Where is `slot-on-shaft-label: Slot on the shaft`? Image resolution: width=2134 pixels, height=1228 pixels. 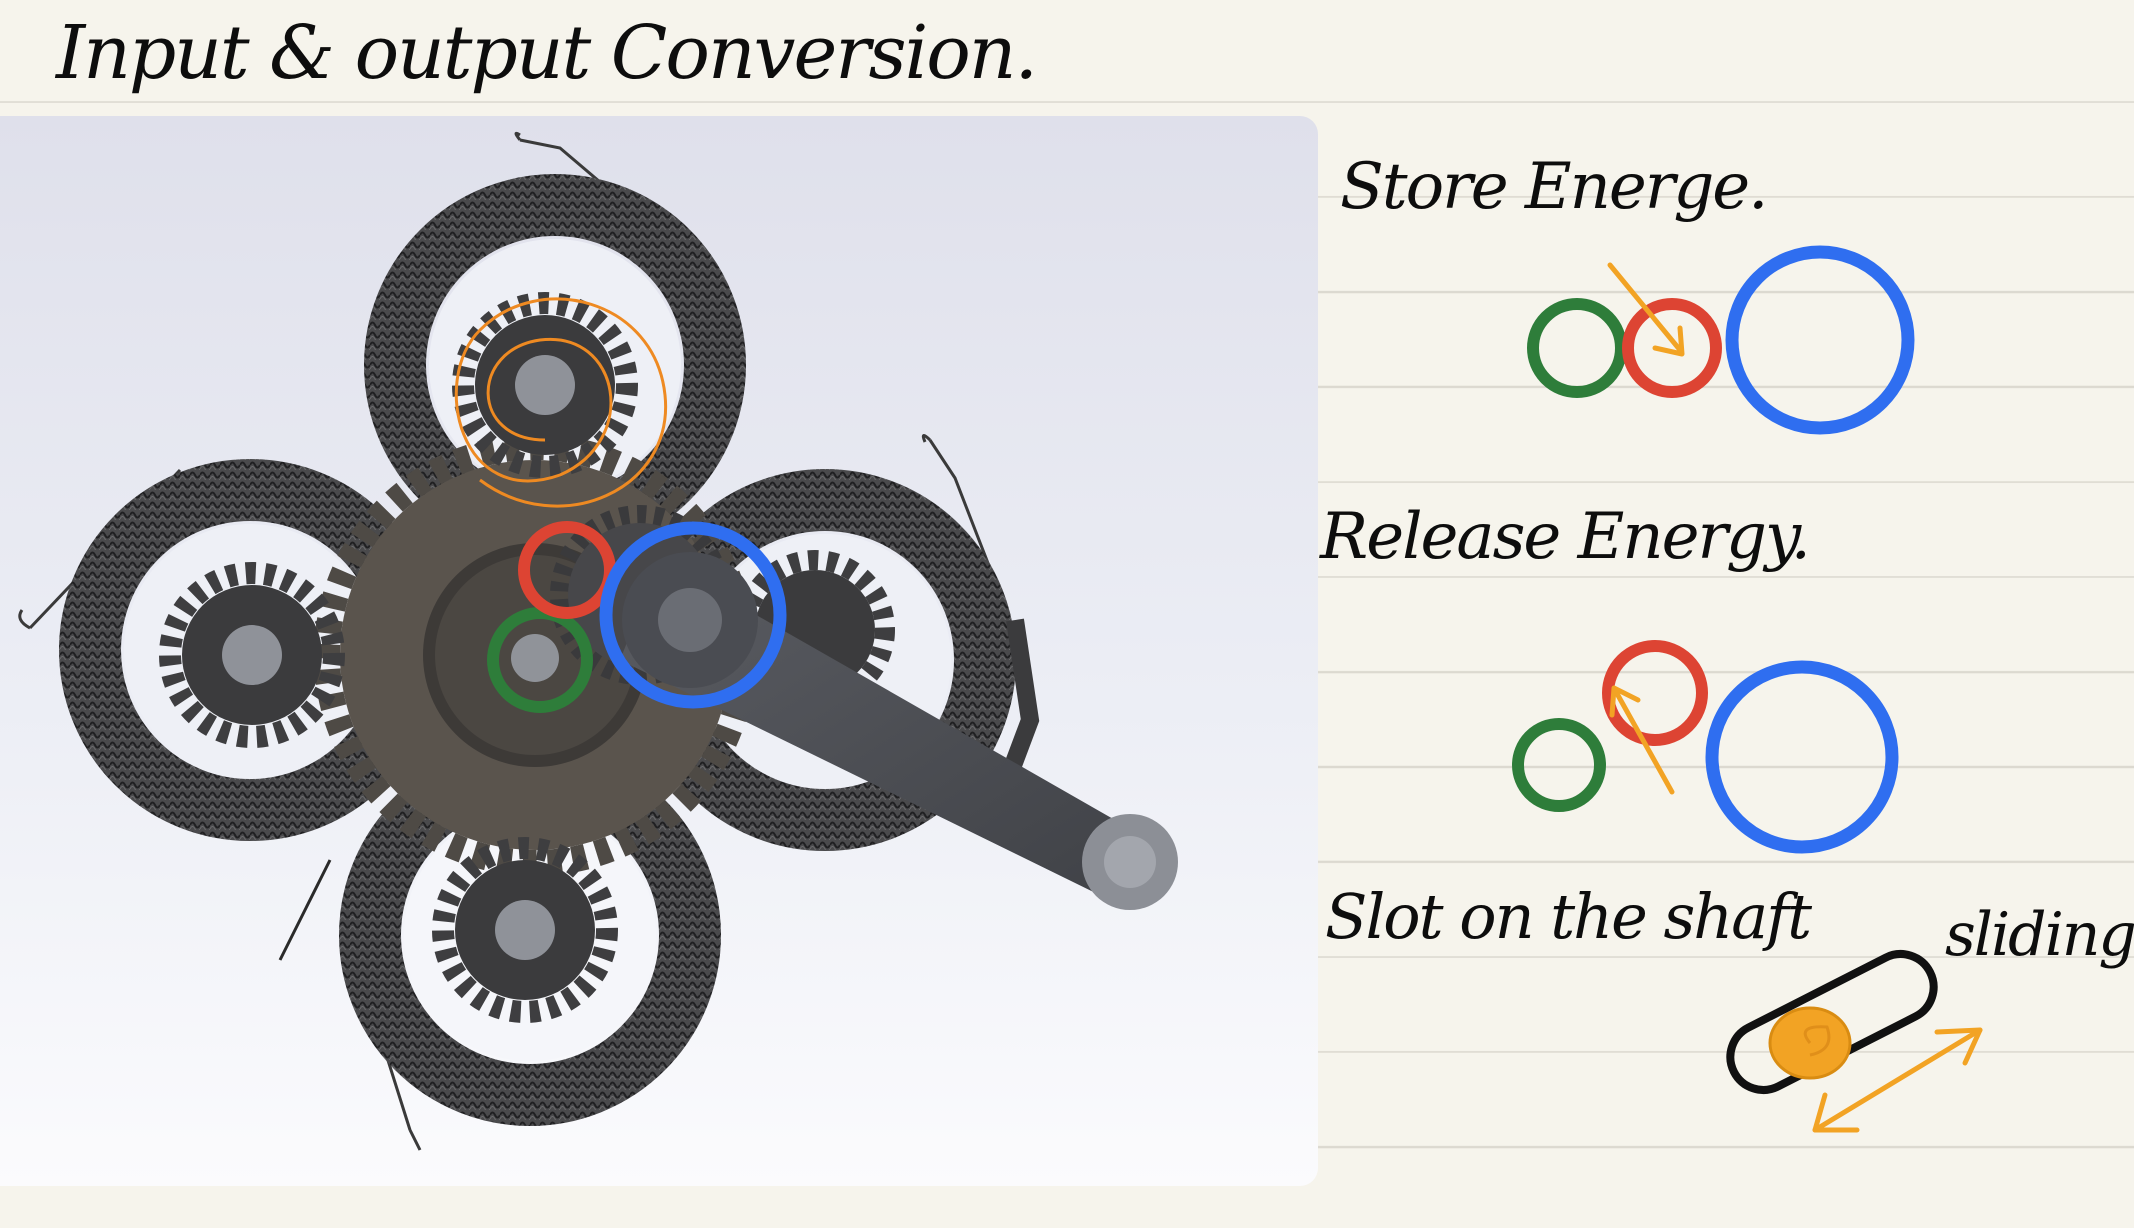 slot-on-shaft-label: Slot on the shaft is located at coordinates (1568, 916).